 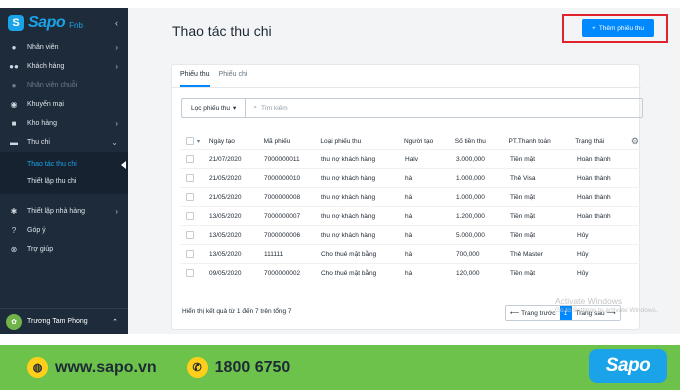 I want to click on phone-item: ✆ 1800 6750, so click(x=238, y=367).